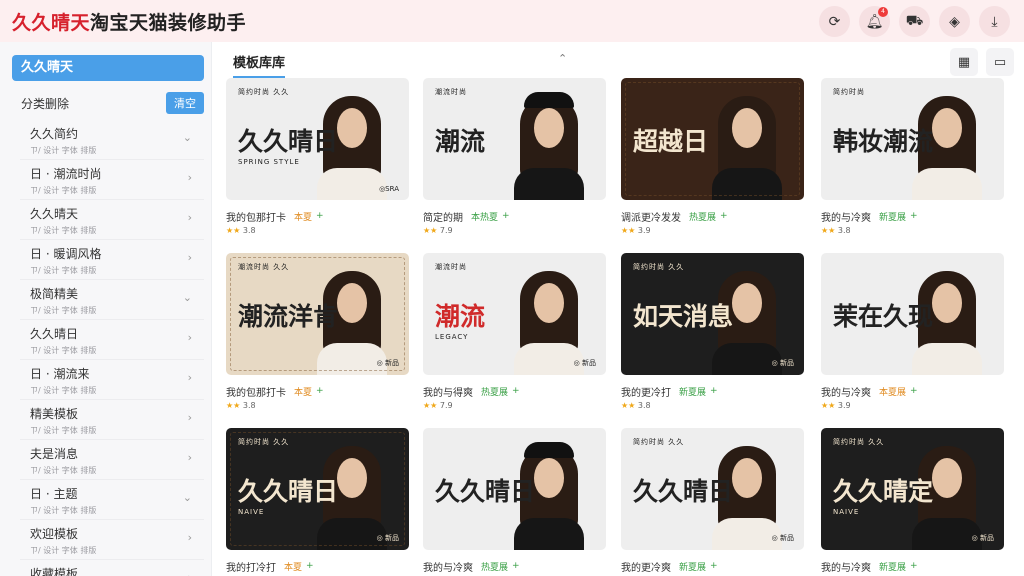 This screenshot has width=1024, height=576. What do you see at coordinates (514, 139) in the screenshot?
I see `template-thumbnail: 潮流时尚 潮流` at bounding box center [514, 139].